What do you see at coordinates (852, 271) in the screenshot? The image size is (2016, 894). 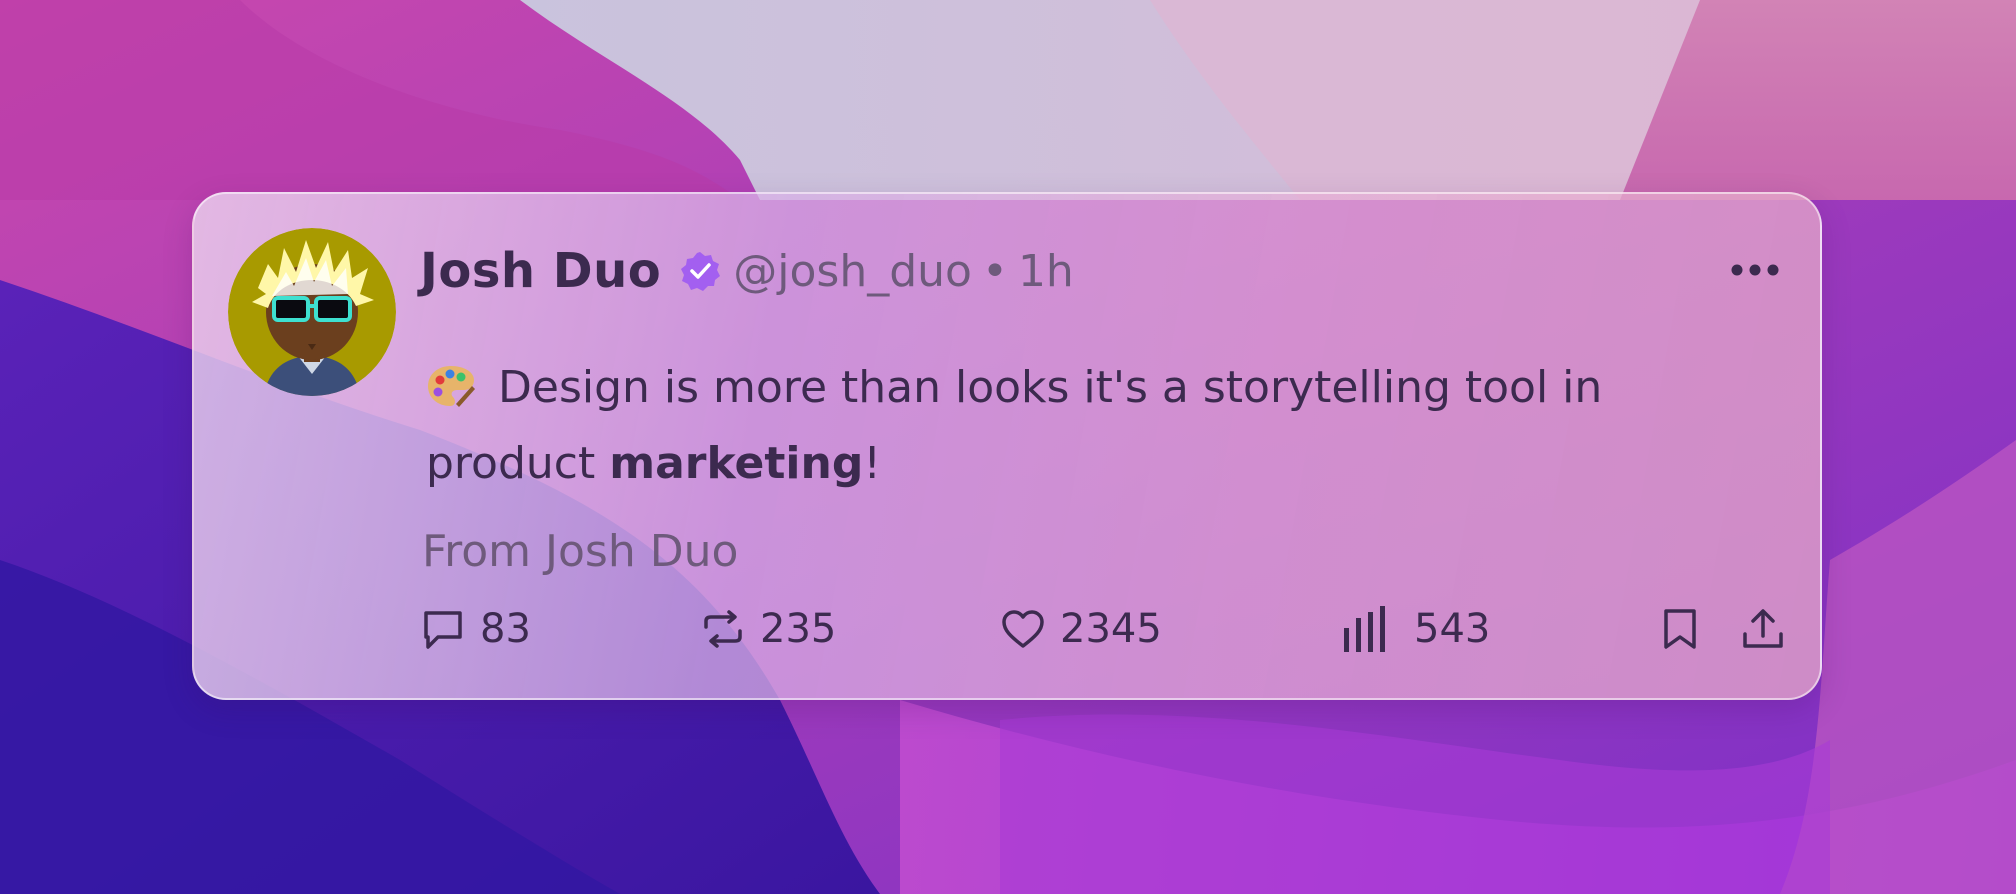 I see `author-handle: @josh_duo` at bounding box center [852, 271].